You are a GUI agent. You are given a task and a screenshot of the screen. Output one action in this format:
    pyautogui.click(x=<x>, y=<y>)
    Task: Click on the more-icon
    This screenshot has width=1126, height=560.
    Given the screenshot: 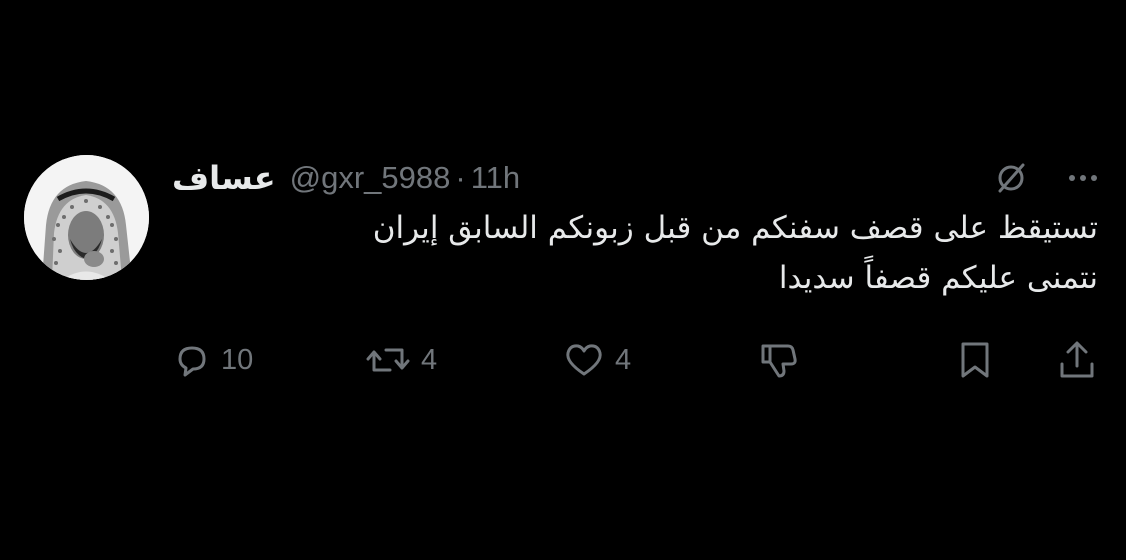 What is the action you would take?
    pyautogui.click(x=1083, y=178)
    